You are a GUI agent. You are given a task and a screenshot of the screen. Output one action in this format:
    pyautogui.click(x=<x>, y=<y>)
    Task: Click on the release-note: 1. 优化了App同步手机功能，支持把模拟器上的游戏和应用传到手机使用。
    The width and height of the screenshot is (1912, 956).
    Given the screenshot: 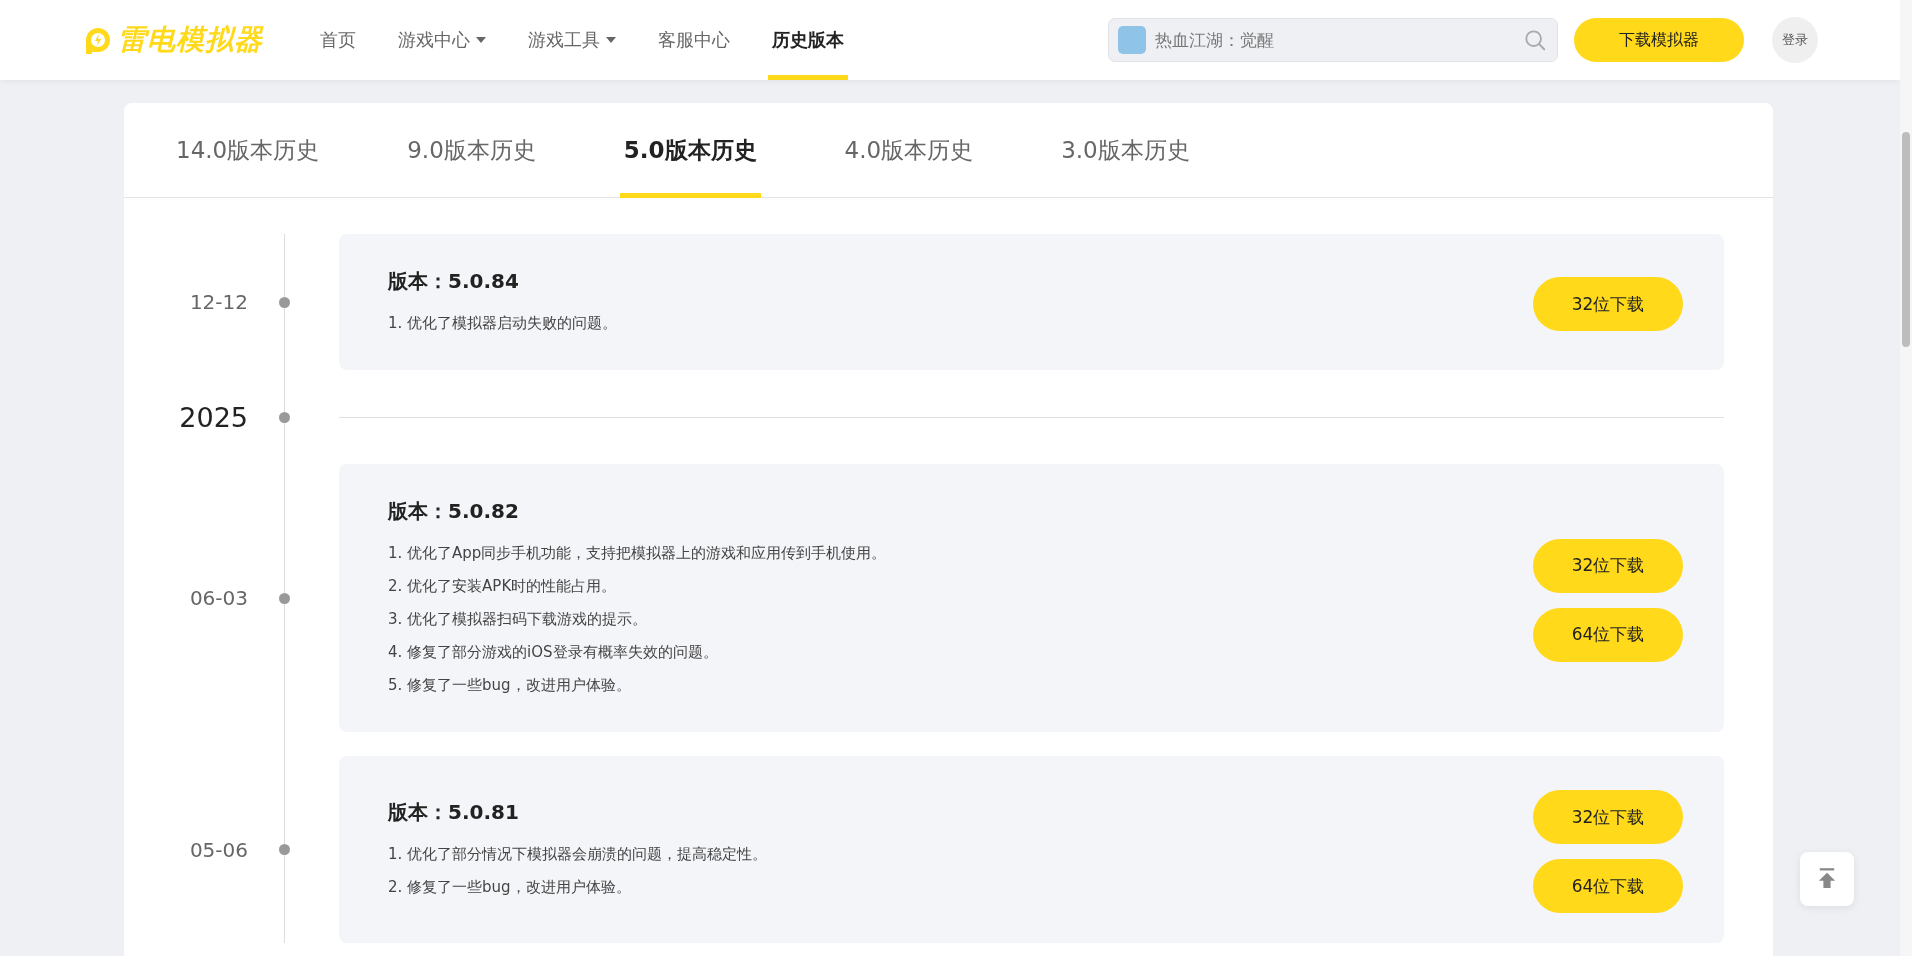 What is the action you would take?
    pyautogui.click(x=638, y=553)
    